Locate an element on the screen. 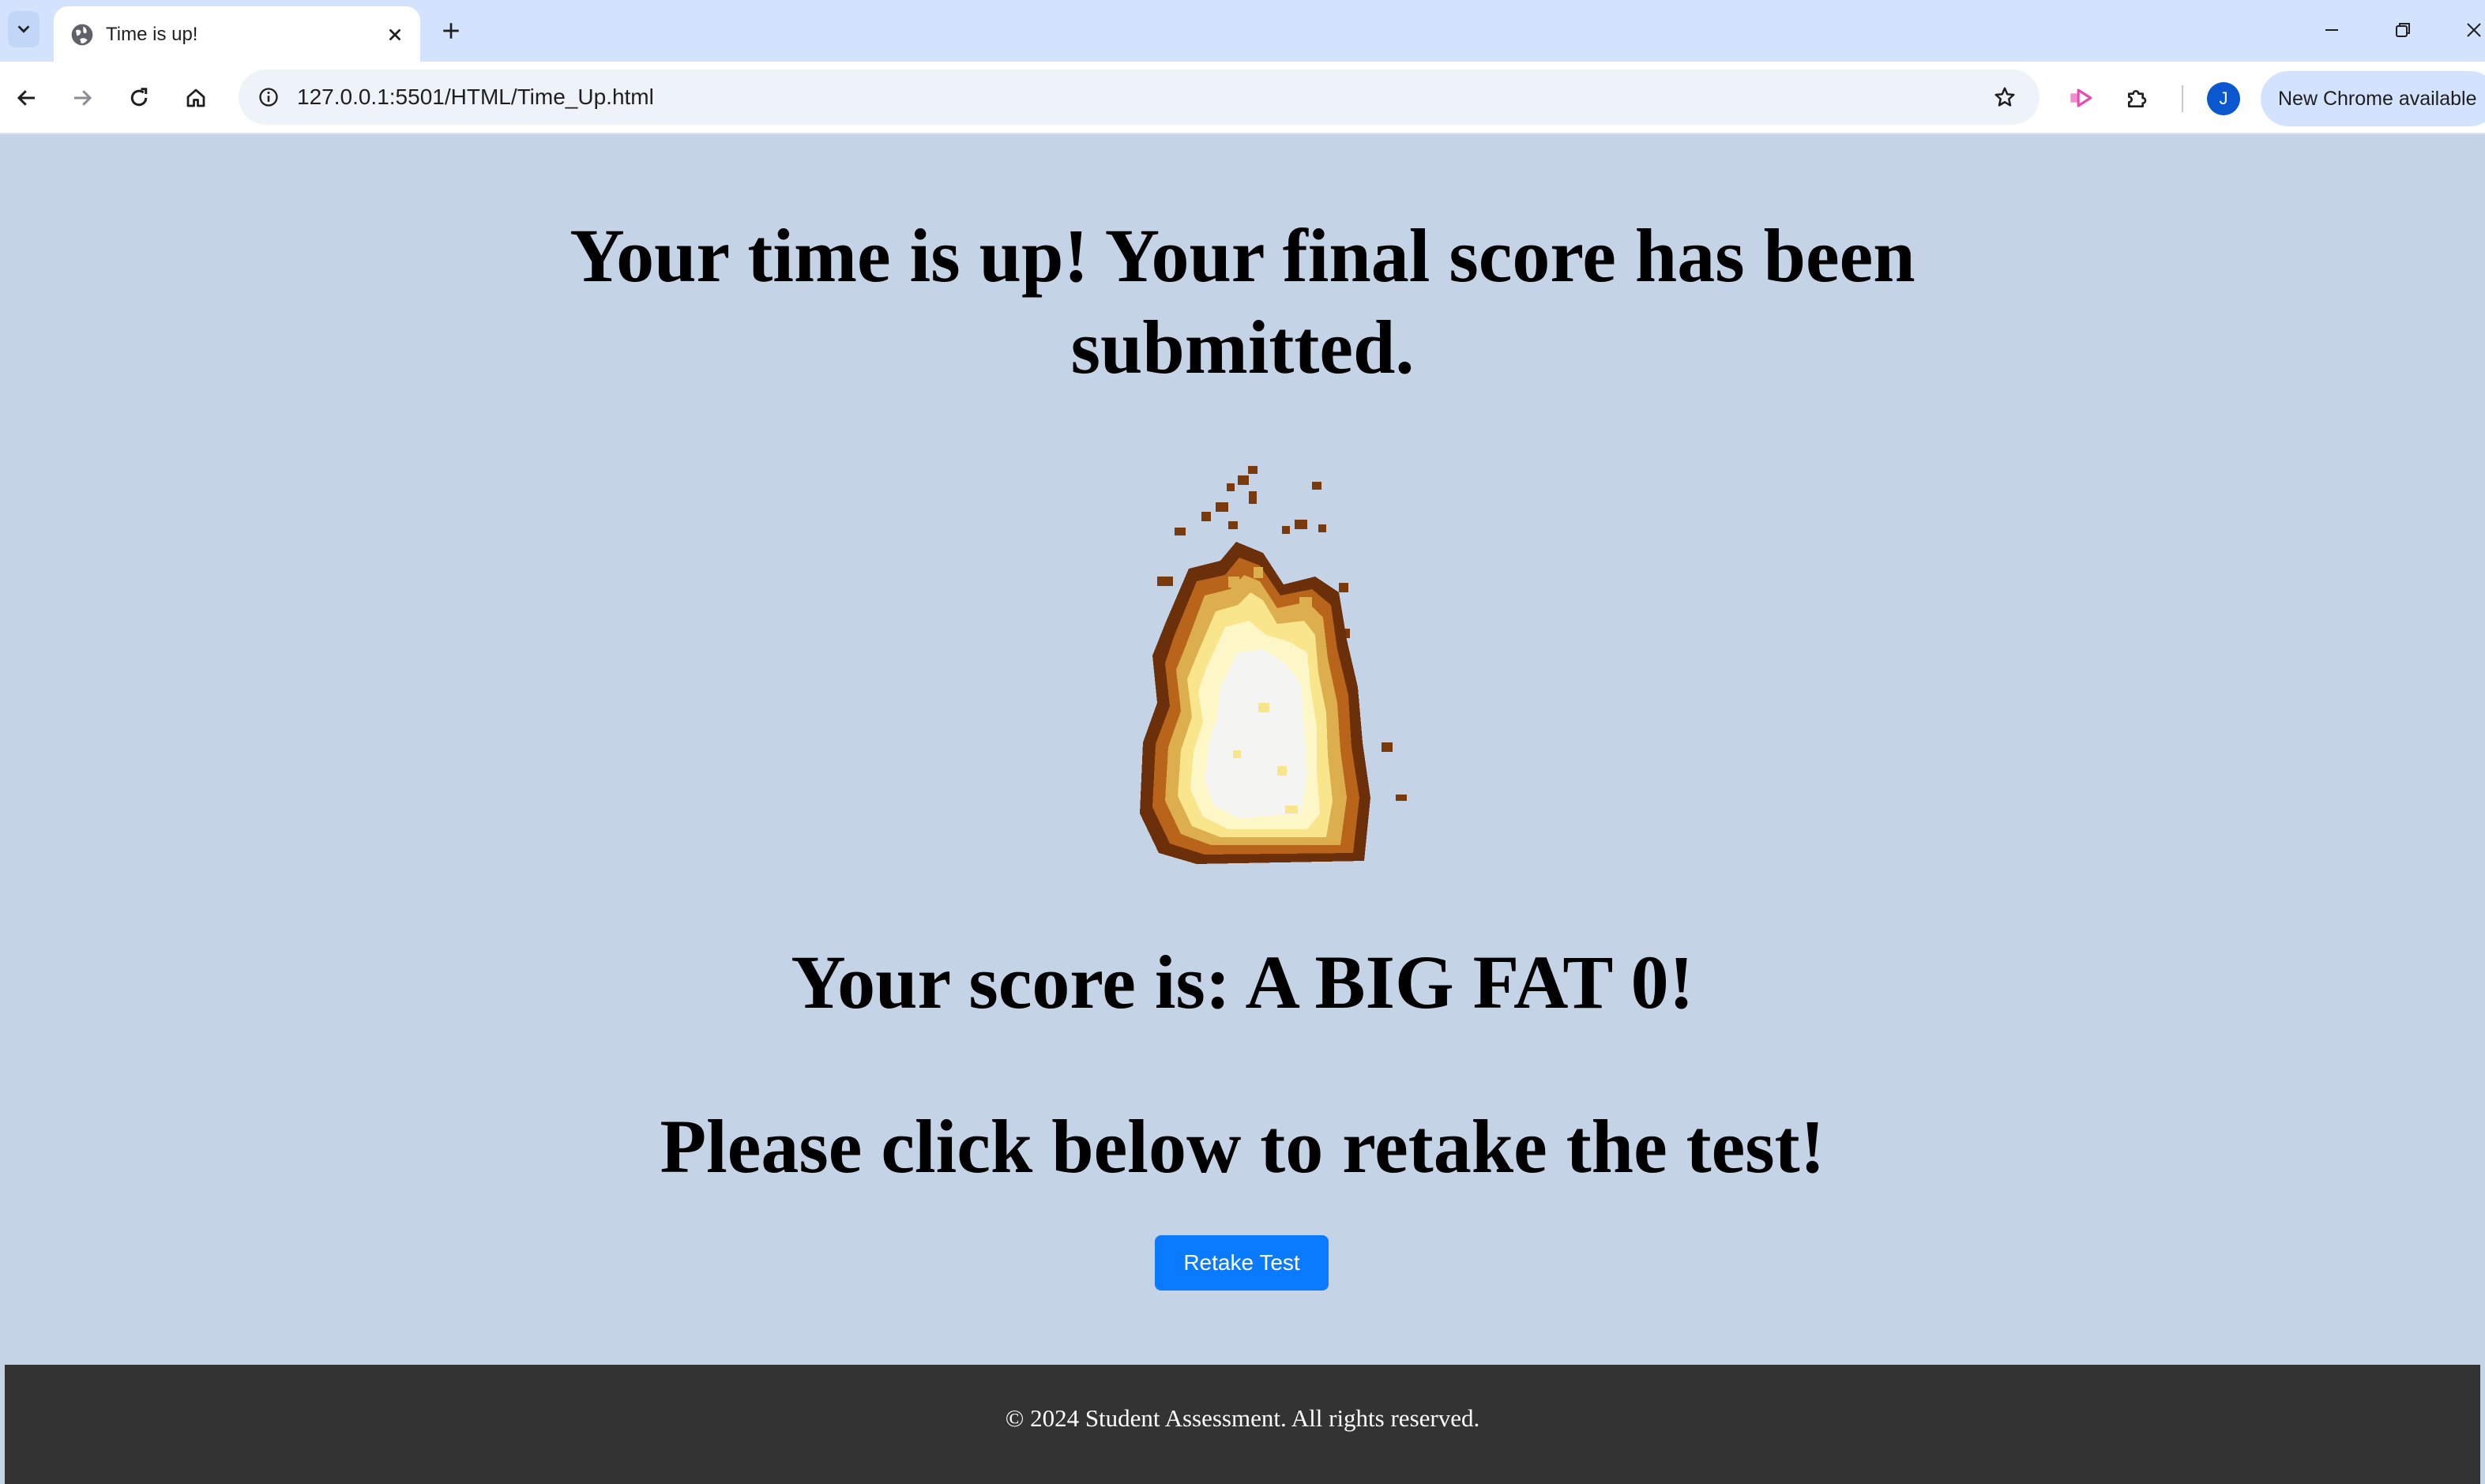  tab-title: Time is up! is located at coordinates (152, 34).